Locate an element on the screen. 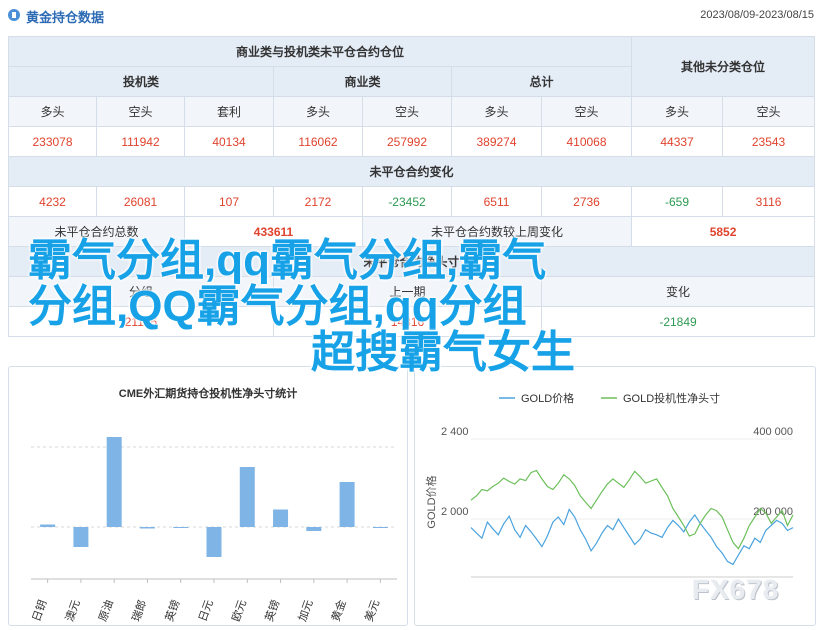 The height and width of the screenshot is (630, 820). value-cell-3: 116062 is located at coordinates (318, 141).